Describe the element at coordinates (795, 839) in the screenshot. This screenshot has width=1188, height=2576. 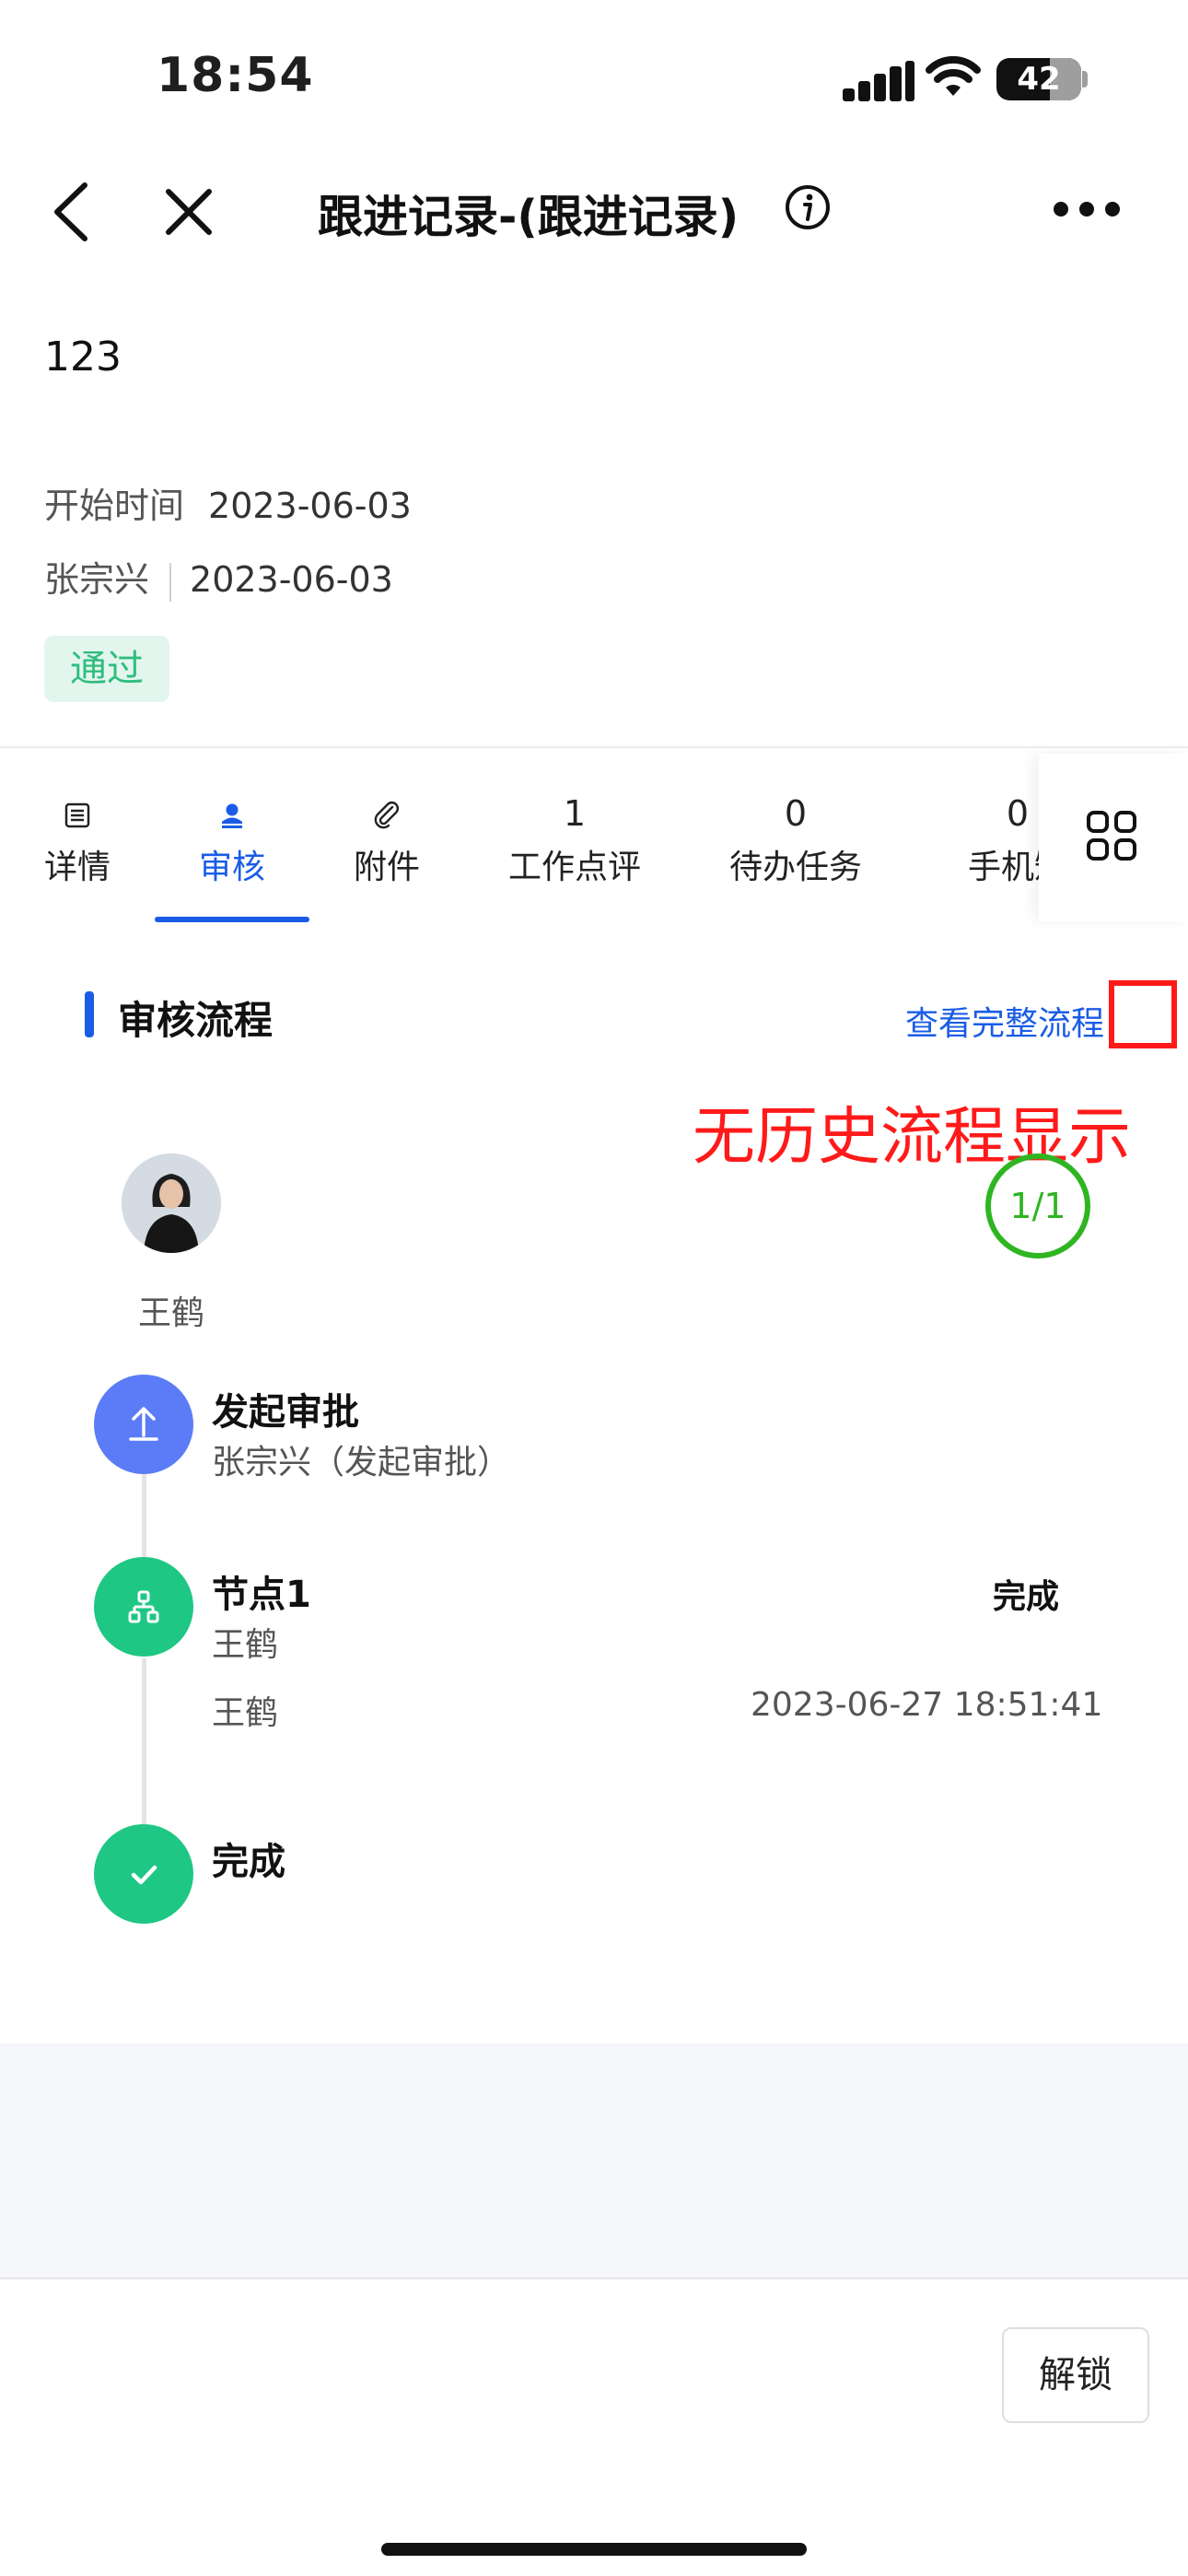
I see `tab-todo-tasks: 0 待办任务` at that location.